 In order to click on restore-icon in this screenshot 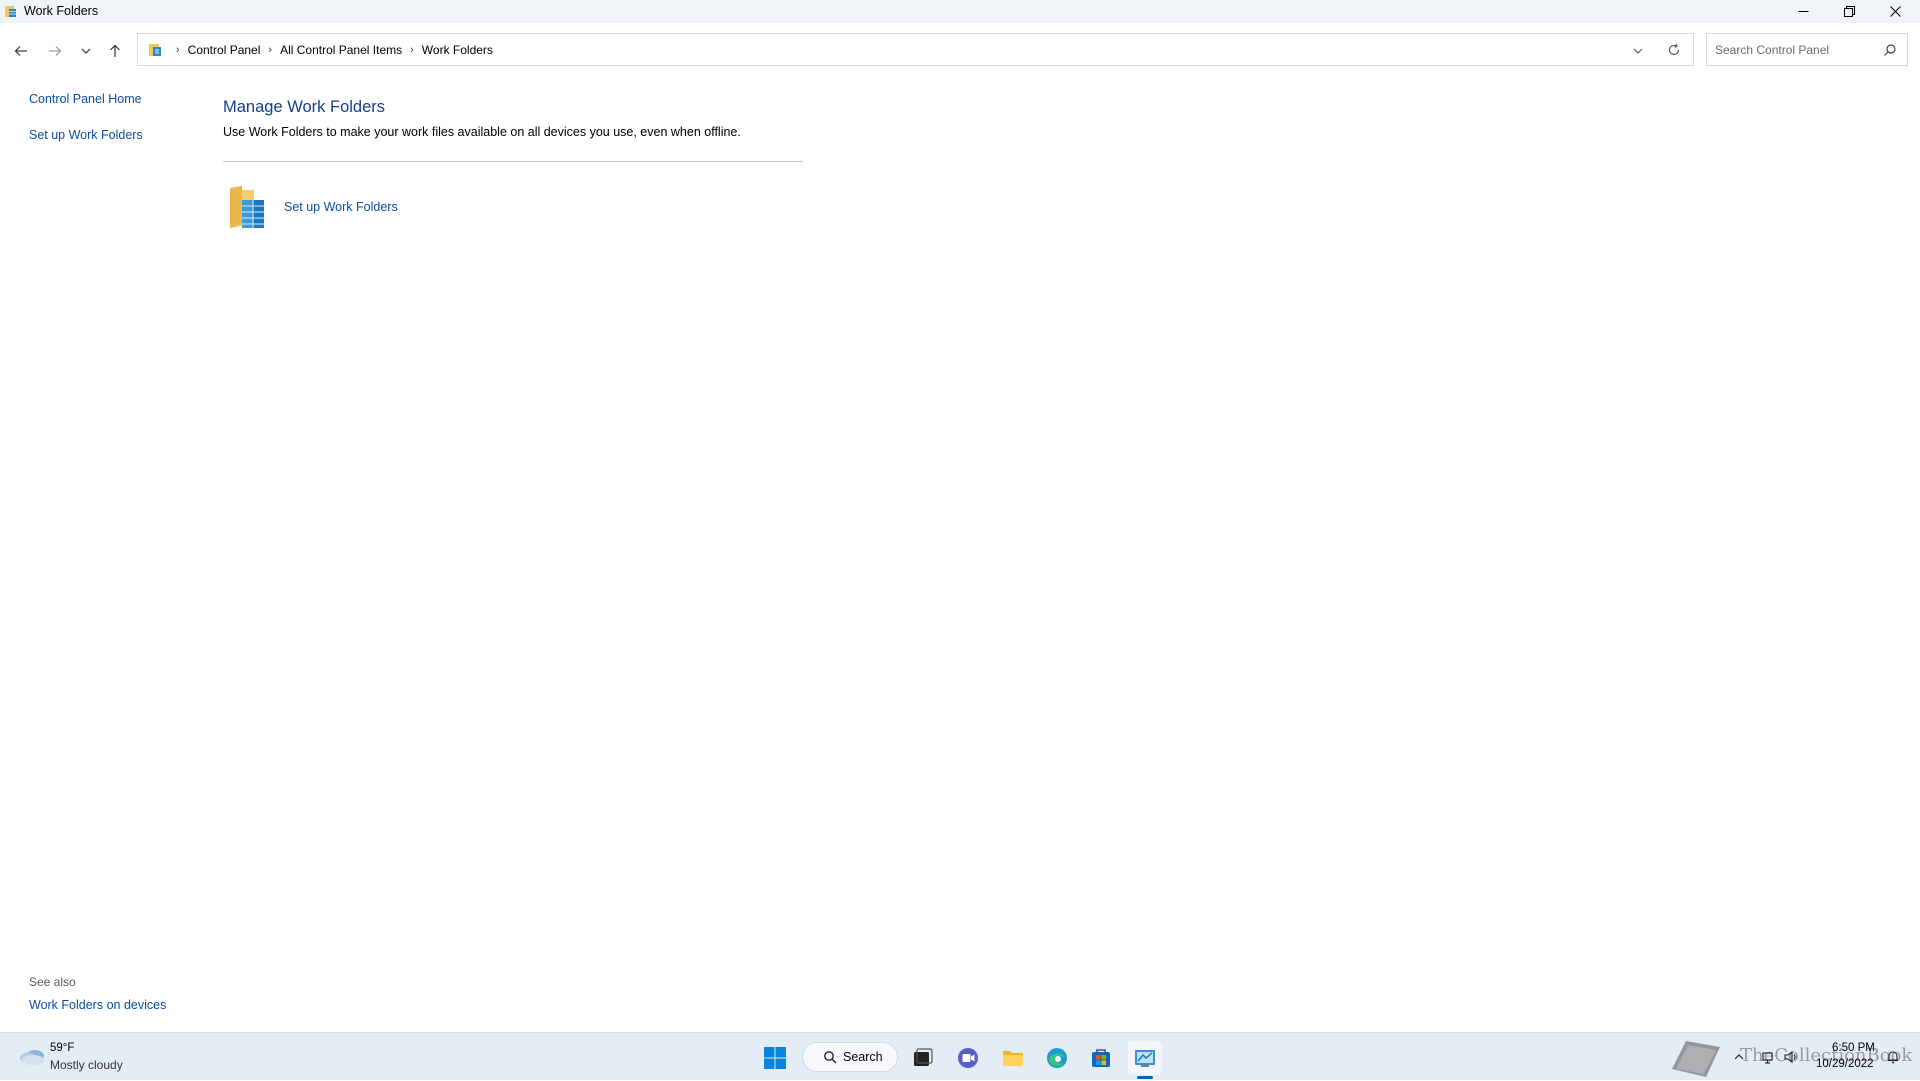, I will do `click(1849, 11)`.